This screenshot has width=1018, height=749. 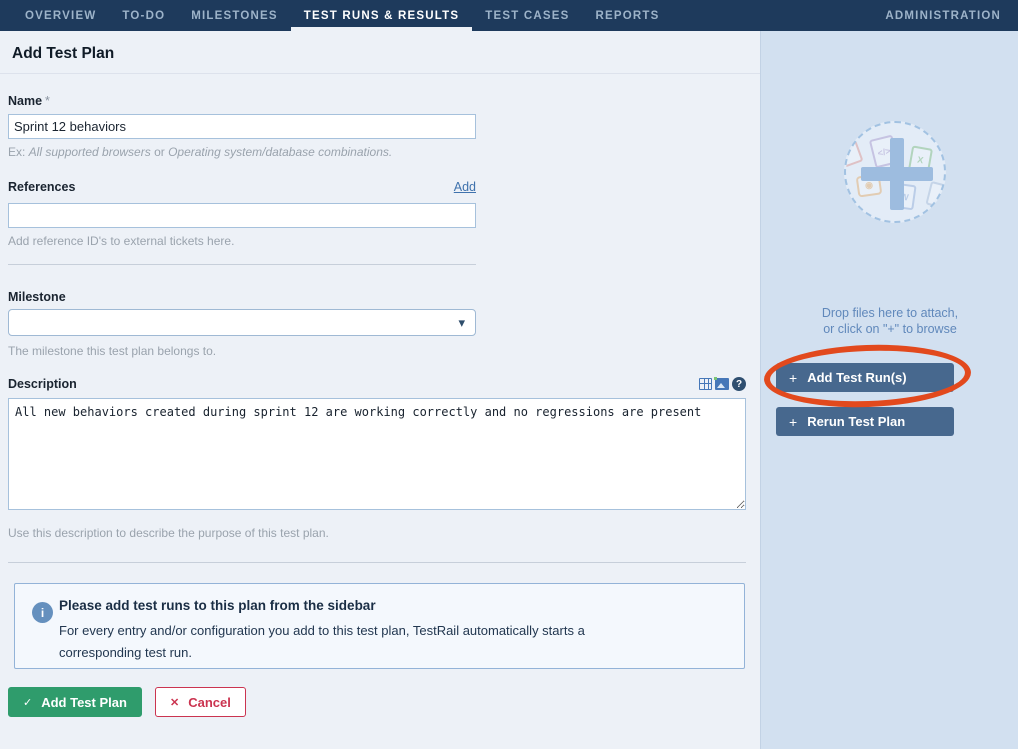 I want to click on chevron-down-icon: ▾, so click(x=461, y=322).